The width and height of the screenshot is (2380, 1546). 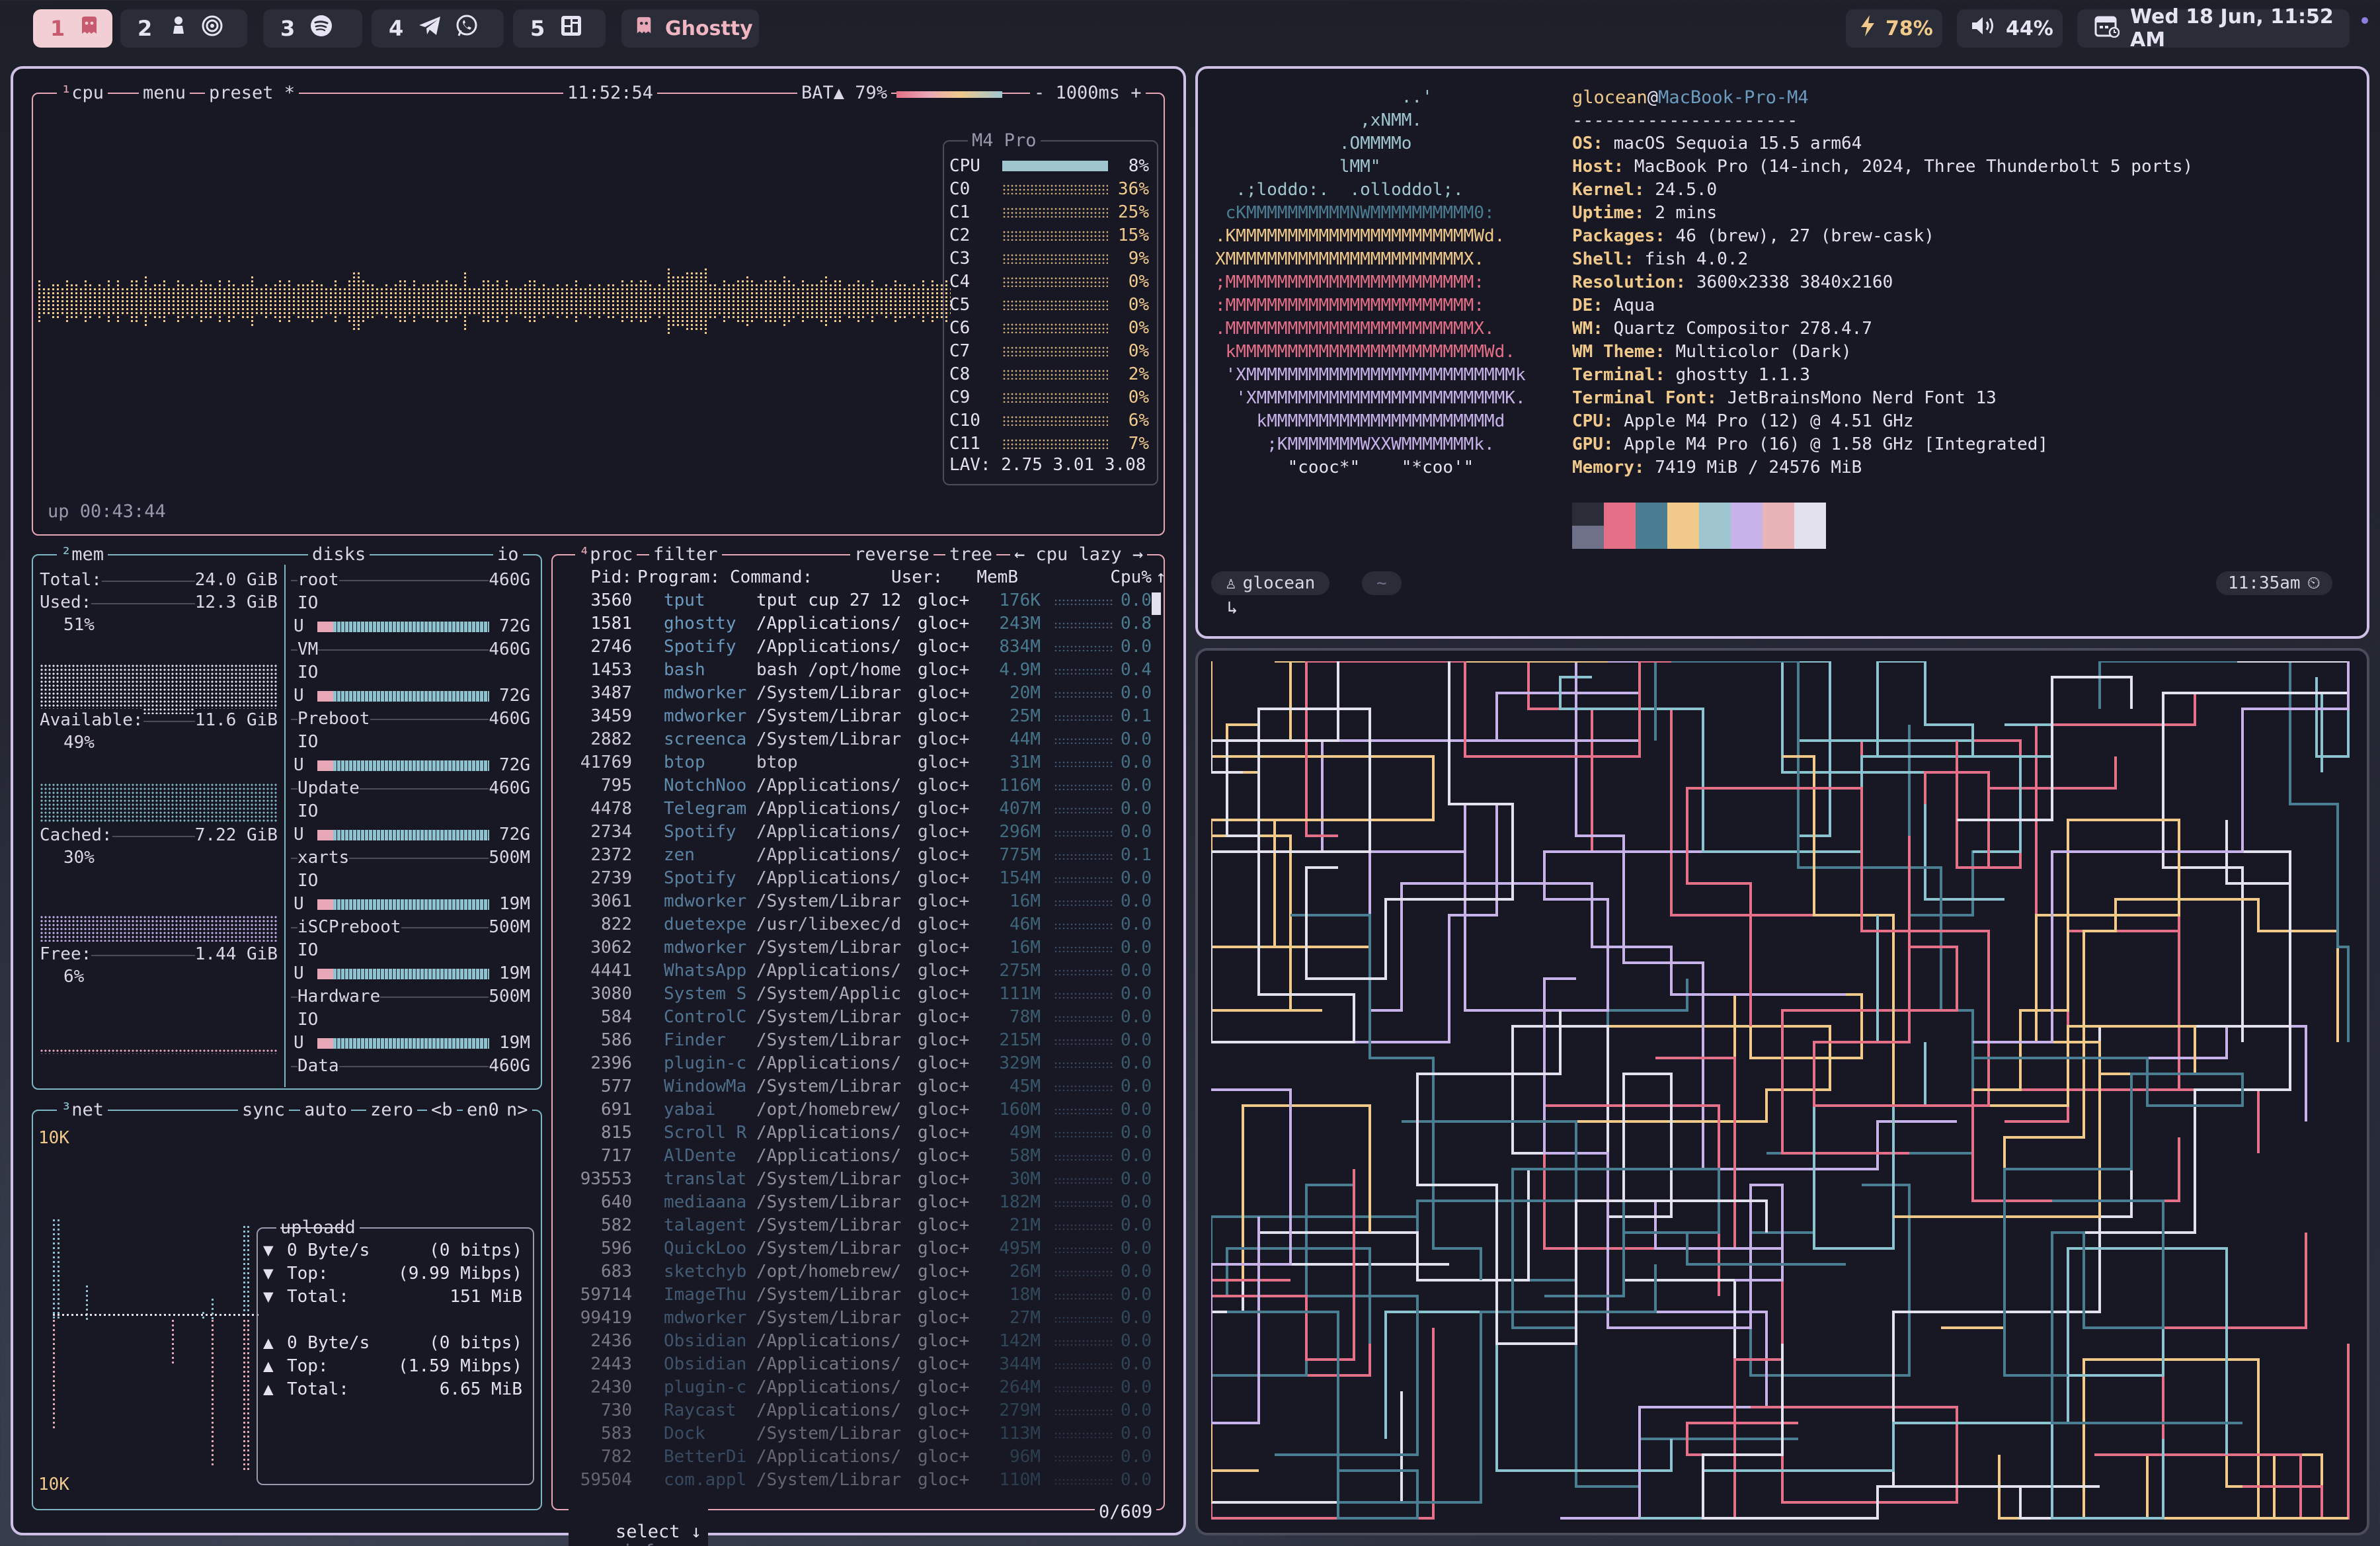 What do you see at coordinates (690, 28) in the screenshot?
I see `active-app-chip: Ghostty` at bounding box center [690, 28].